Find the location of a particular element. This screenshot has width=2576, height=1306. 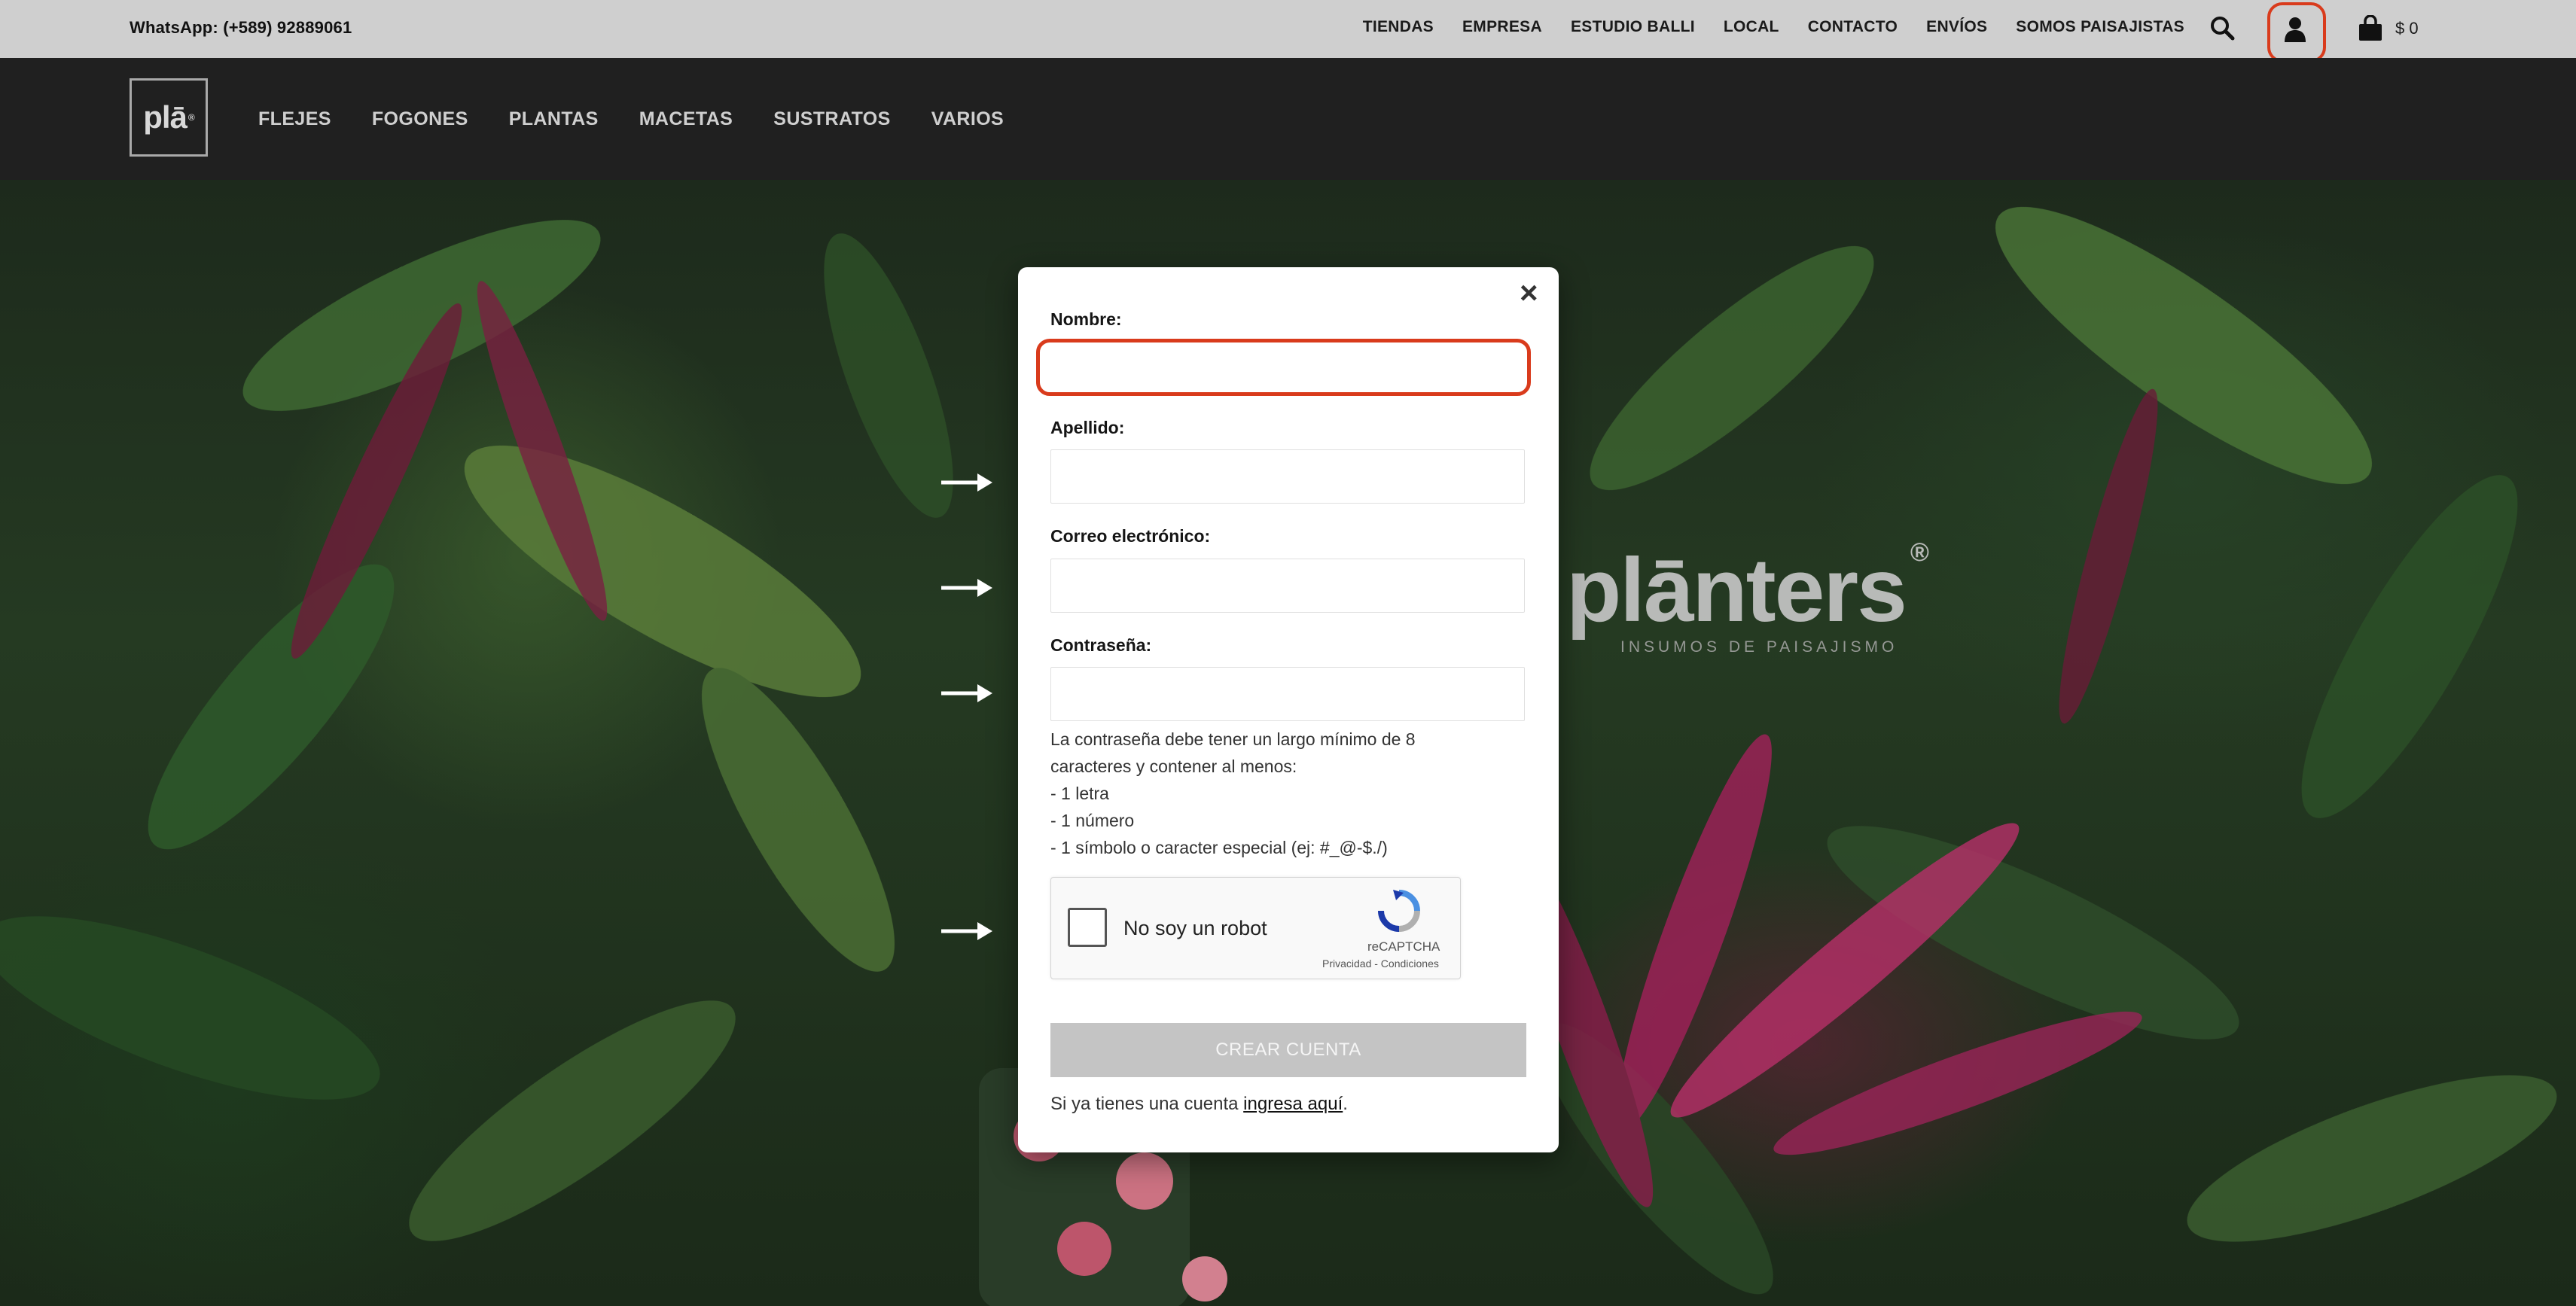

category-varios: VARIOS is located at coordinates (967, 119).